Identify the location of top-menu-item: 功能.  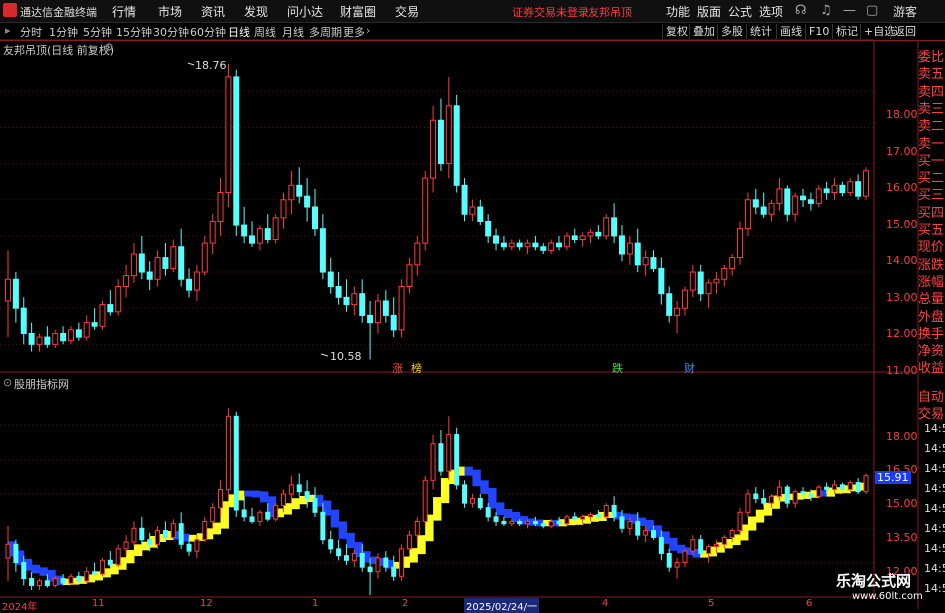
(678, 11).